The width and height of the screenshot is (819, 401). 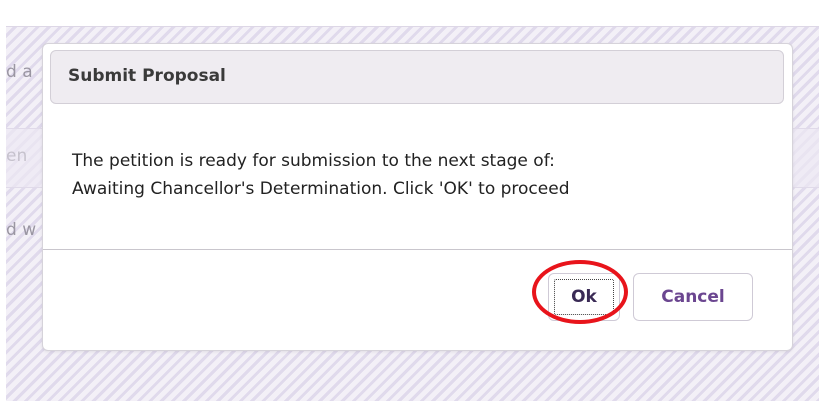 I want to click on cancel-button-label: Cancel, so click(x=693, y=297).